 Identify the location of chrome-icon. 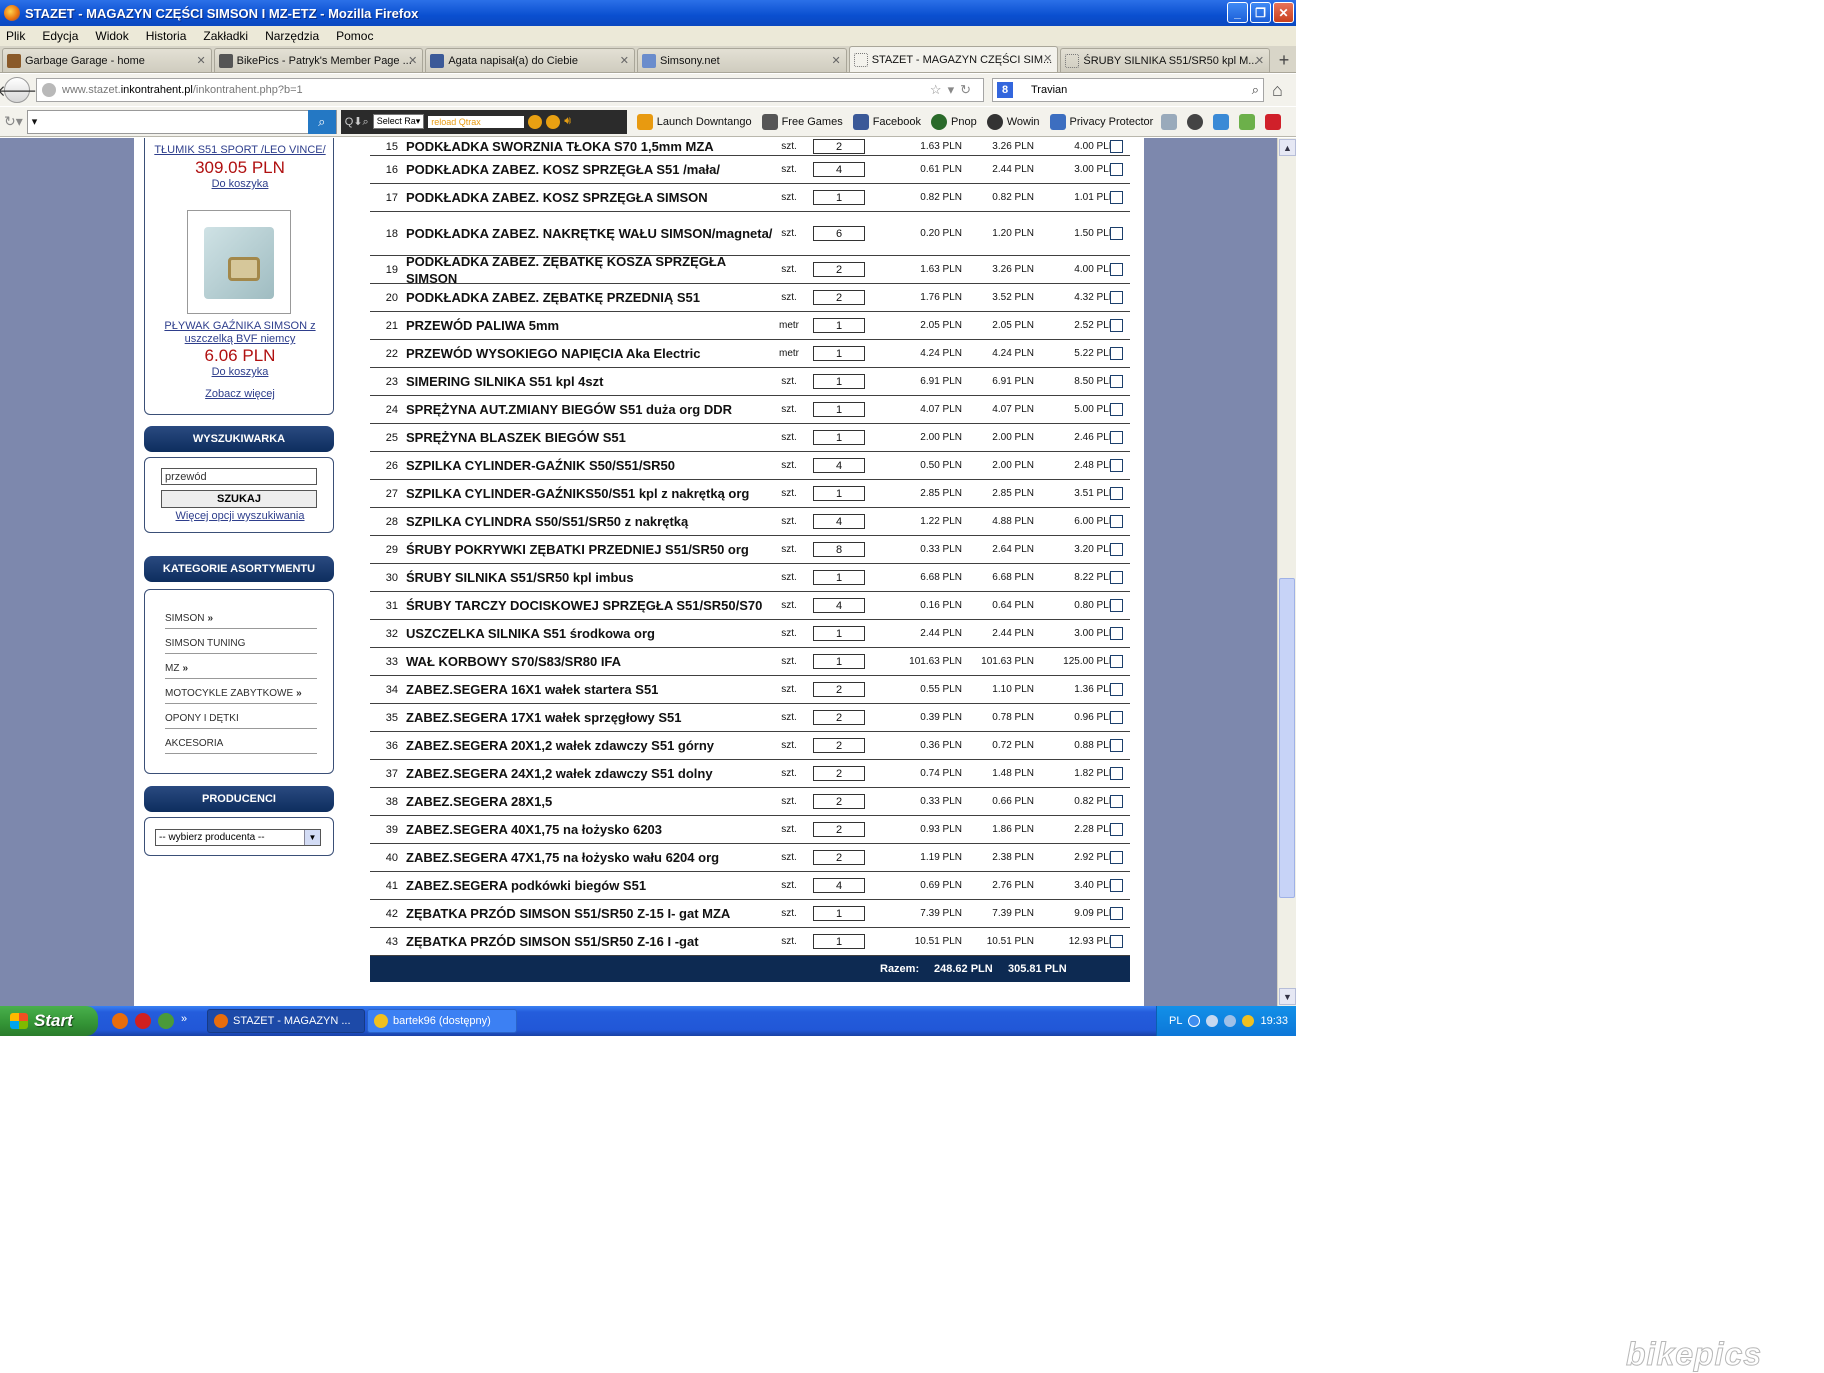
(166, 1021).